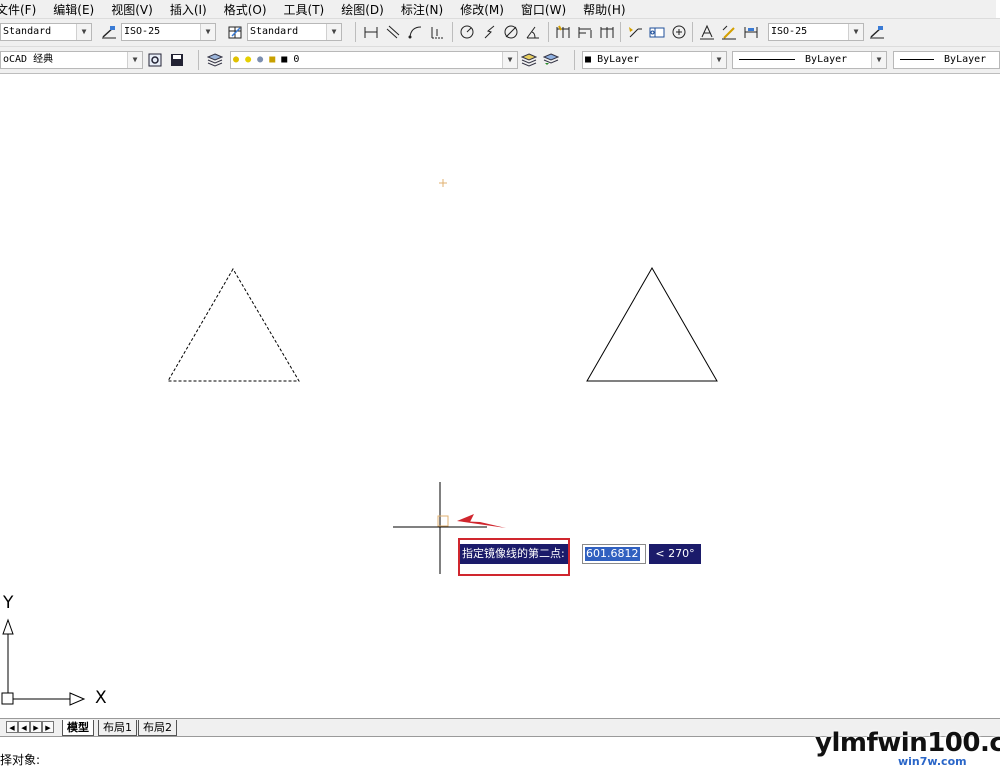  Describe the element at coordinates (482, 9) in the screenshot. I see `menu-modify: 修改(M)` at that location.